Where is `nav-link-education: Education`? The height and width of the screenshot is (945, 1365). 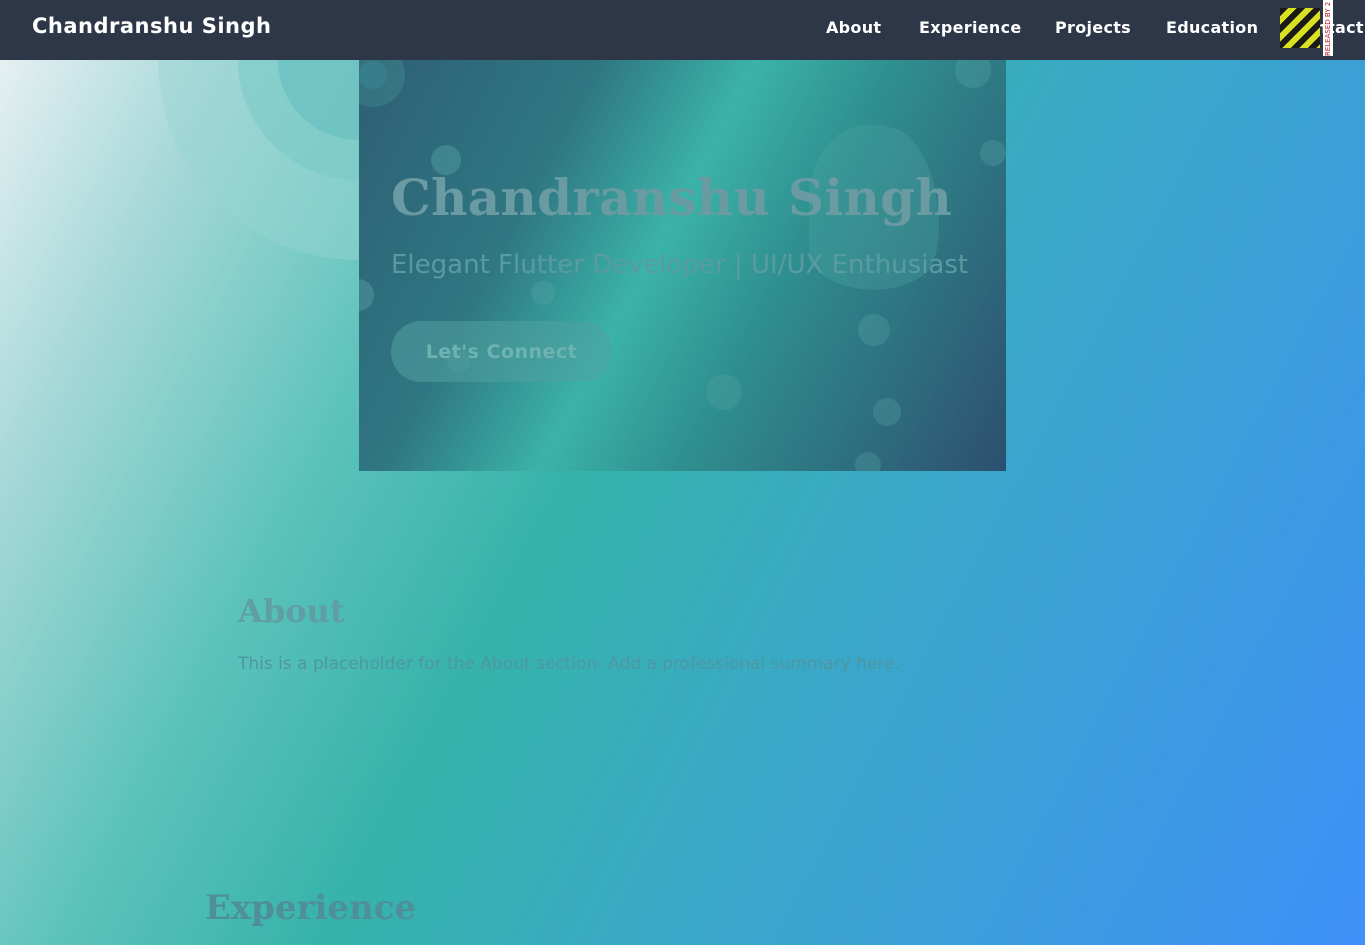 nav-link-education: Education is located at coordinates (1212, 27).